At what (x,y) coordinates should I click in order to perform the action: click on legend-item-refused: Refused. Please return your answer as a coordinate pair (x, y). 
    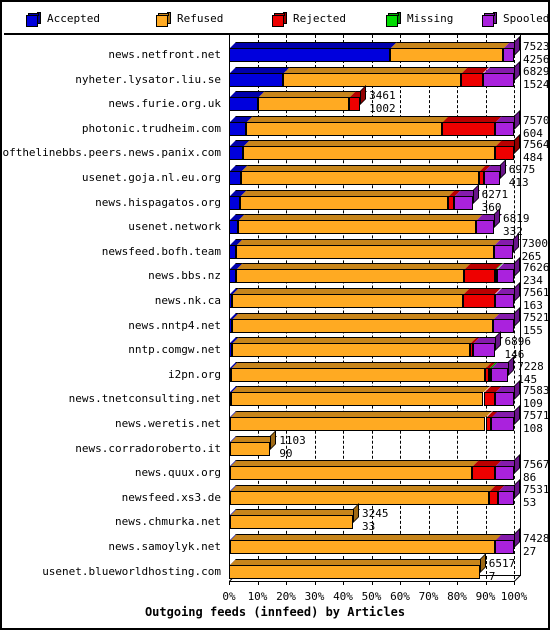
    Looking at the image, I should click on (189, 18).